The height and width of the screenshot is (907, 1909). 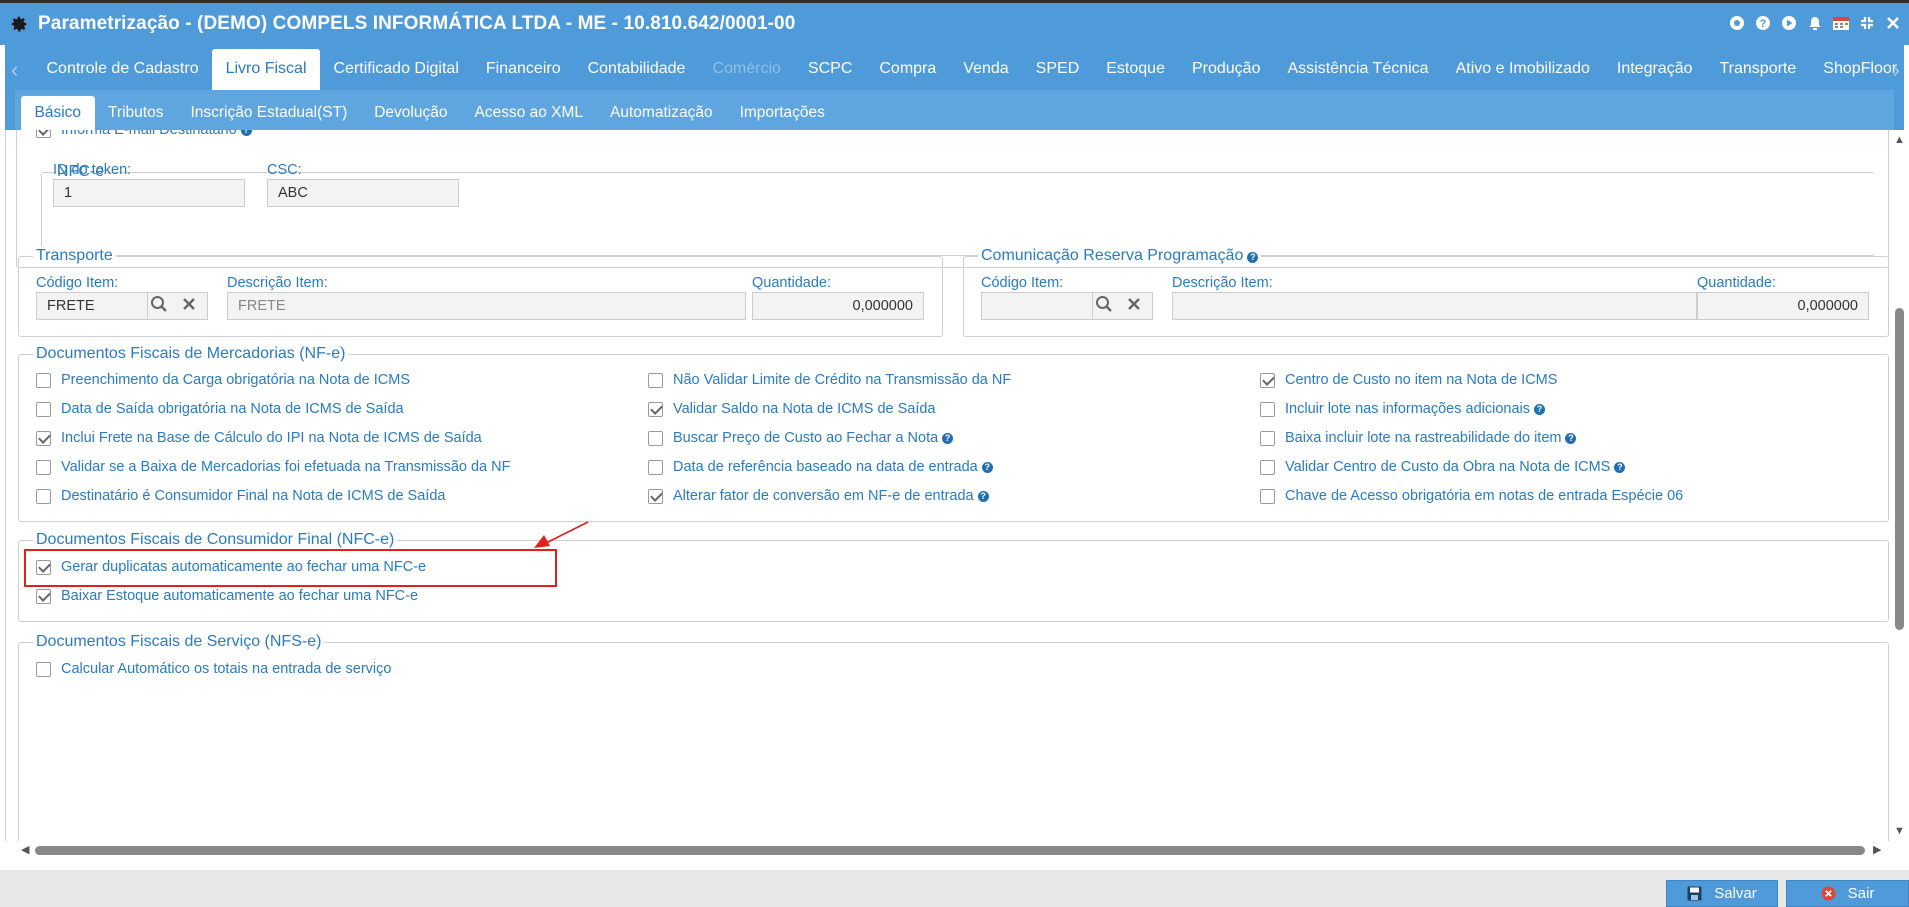 What do you see at coordinates (149, 193) in the screenshot?
I see `token-input: 1` at bounding box center [149, 193].